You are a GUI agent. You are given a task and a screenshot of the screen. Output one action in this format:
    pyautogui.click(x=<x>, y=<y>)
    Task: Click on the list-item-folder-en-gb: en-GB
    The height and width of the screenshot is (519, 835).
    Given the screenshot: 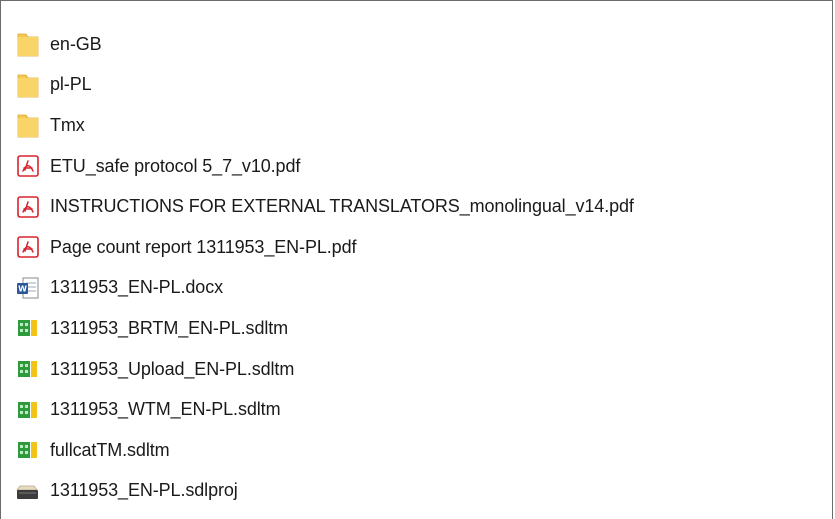 What is the action you would take?
    pyautogui.click(x=423, y=44)
    